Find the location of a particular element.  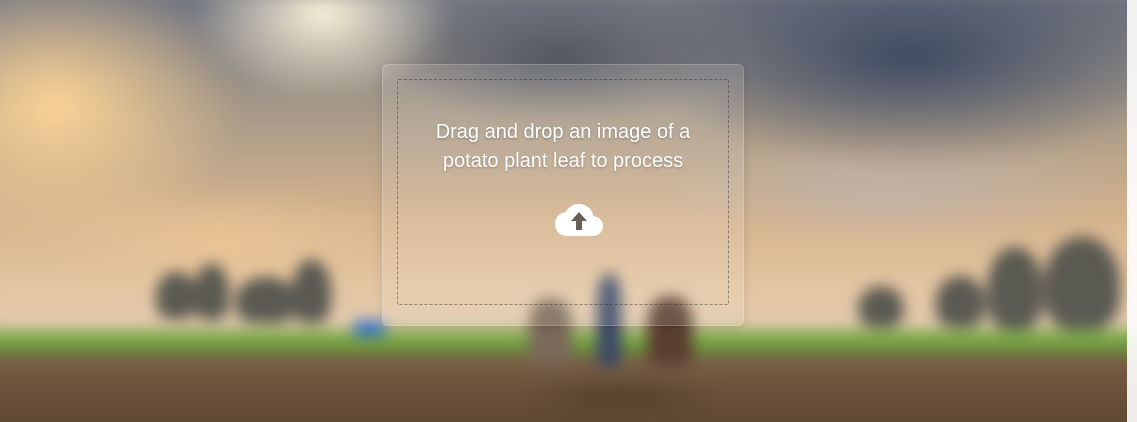

page-edge is located at coordinates (1132, 211).